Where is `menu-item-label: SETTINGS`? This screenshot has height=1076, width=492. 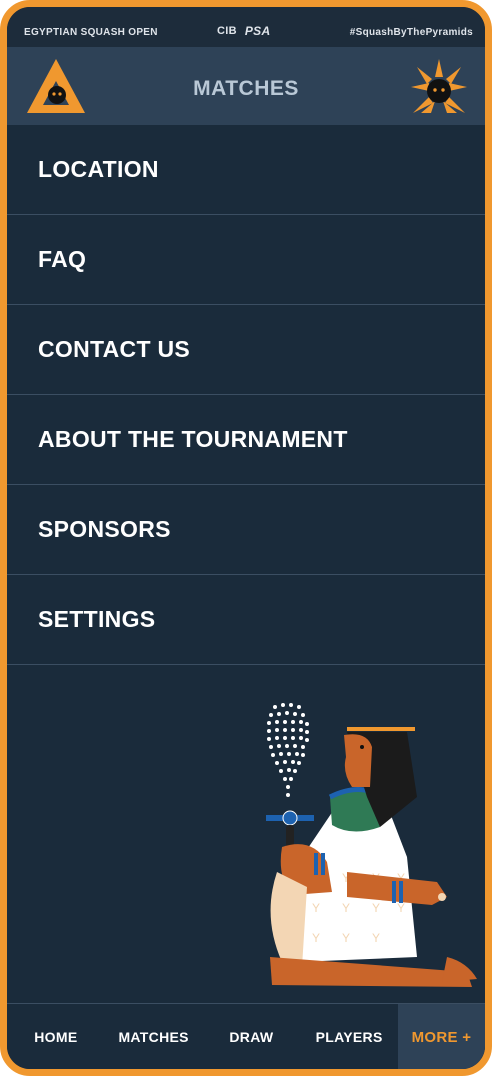 menu-item-label: SETTINGS is located at coordinates (97, 619).